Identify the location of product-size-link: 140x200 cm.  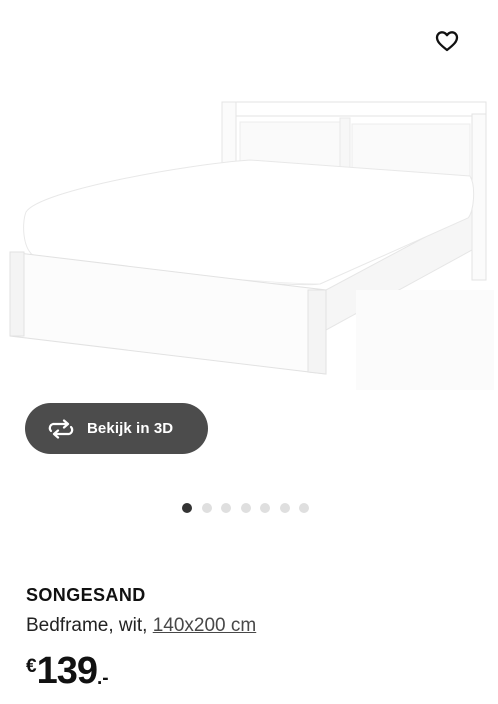
(205, 625).